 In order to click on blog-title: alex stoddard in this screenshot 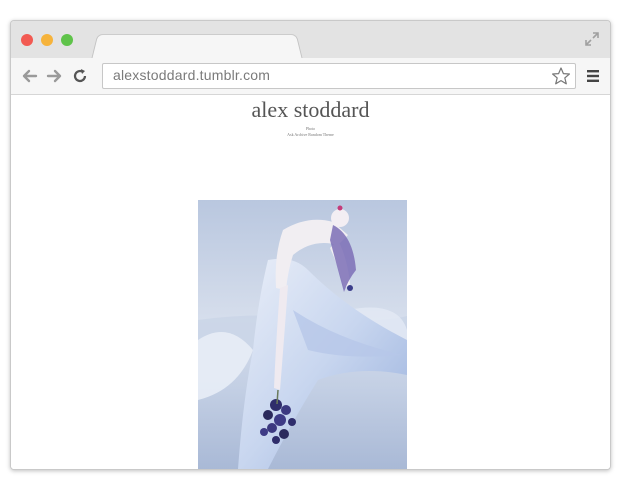, I will do `click(310, 110)`.